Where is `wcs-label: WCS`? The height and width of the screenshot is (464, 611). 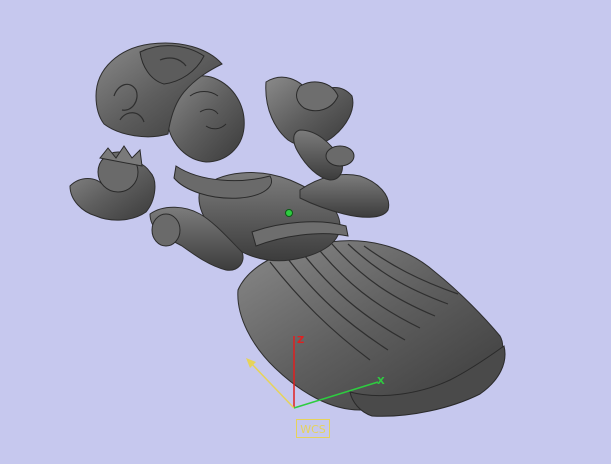
wcs-label: WCS is located at coordinates (313, 428).